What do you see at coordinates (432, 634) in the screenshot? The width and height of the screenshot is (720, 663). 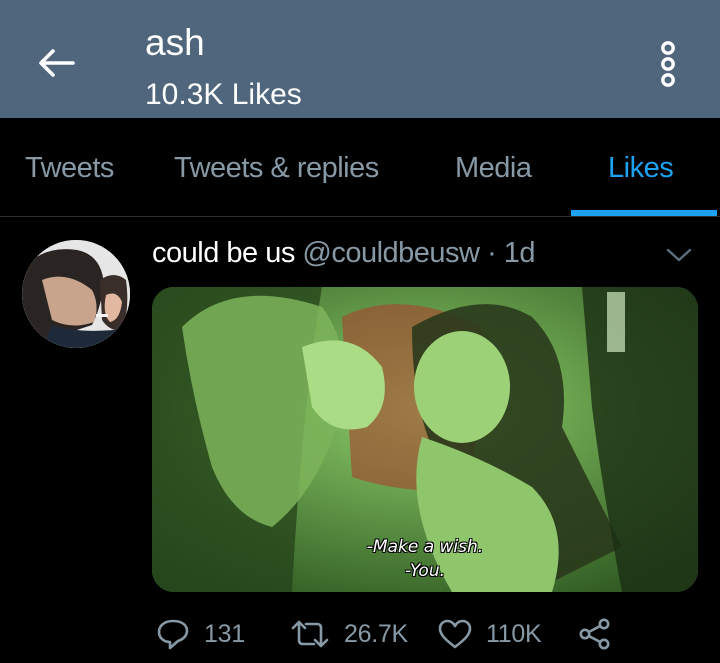 I see `tweet-actions: 131 26.7K 110K` at bounding box center [432, 634].